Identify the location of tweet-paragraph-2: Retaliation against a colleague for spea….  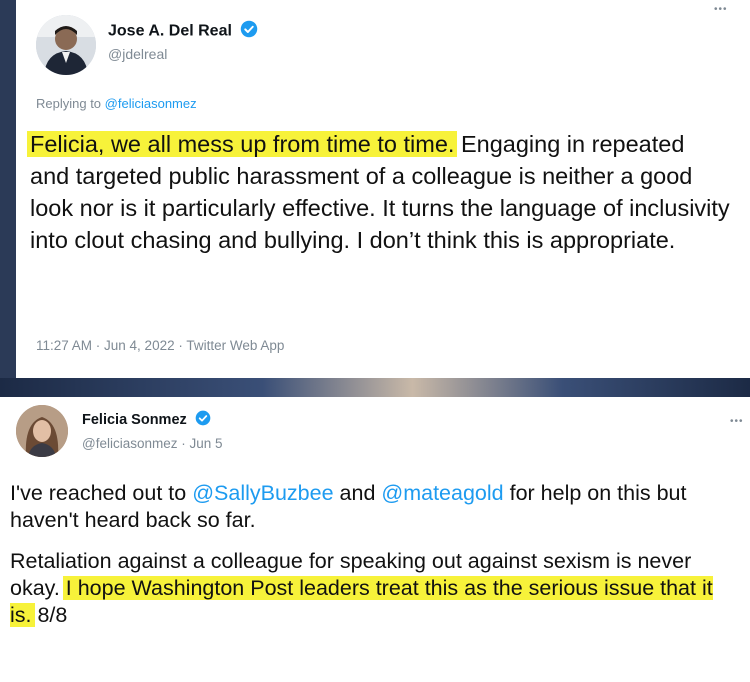
(375, 588).